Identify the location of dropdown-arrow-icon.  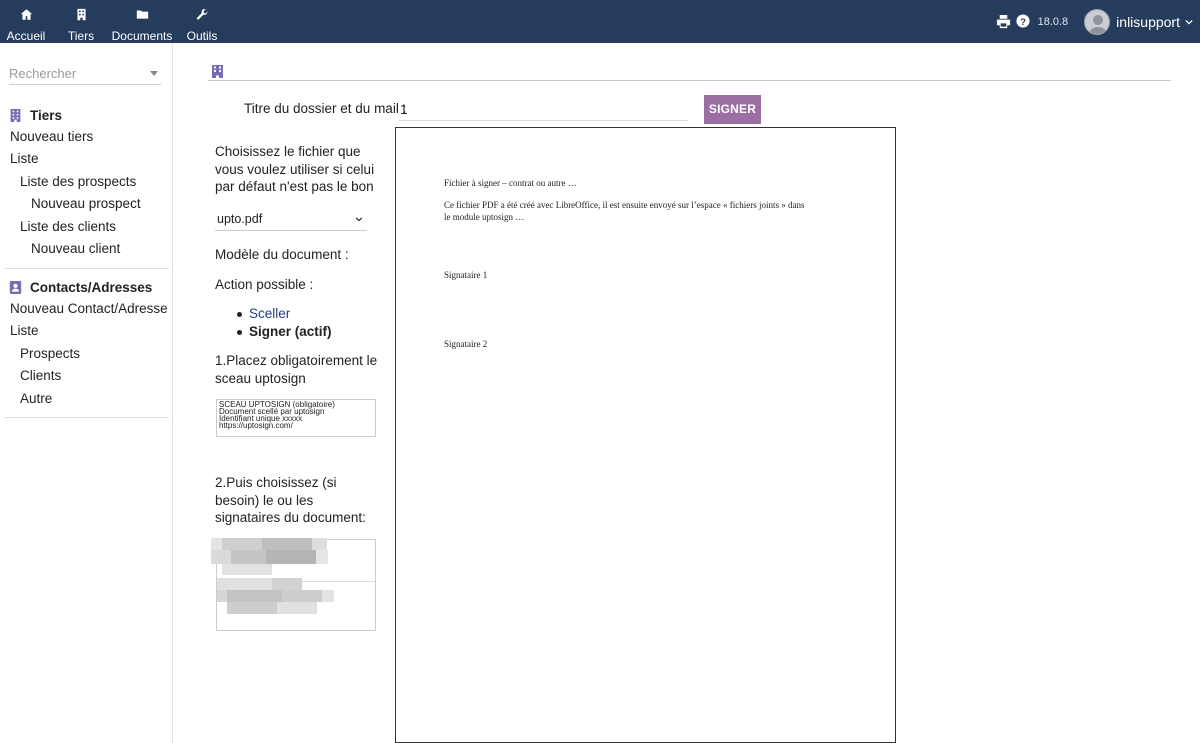
(154, 73).